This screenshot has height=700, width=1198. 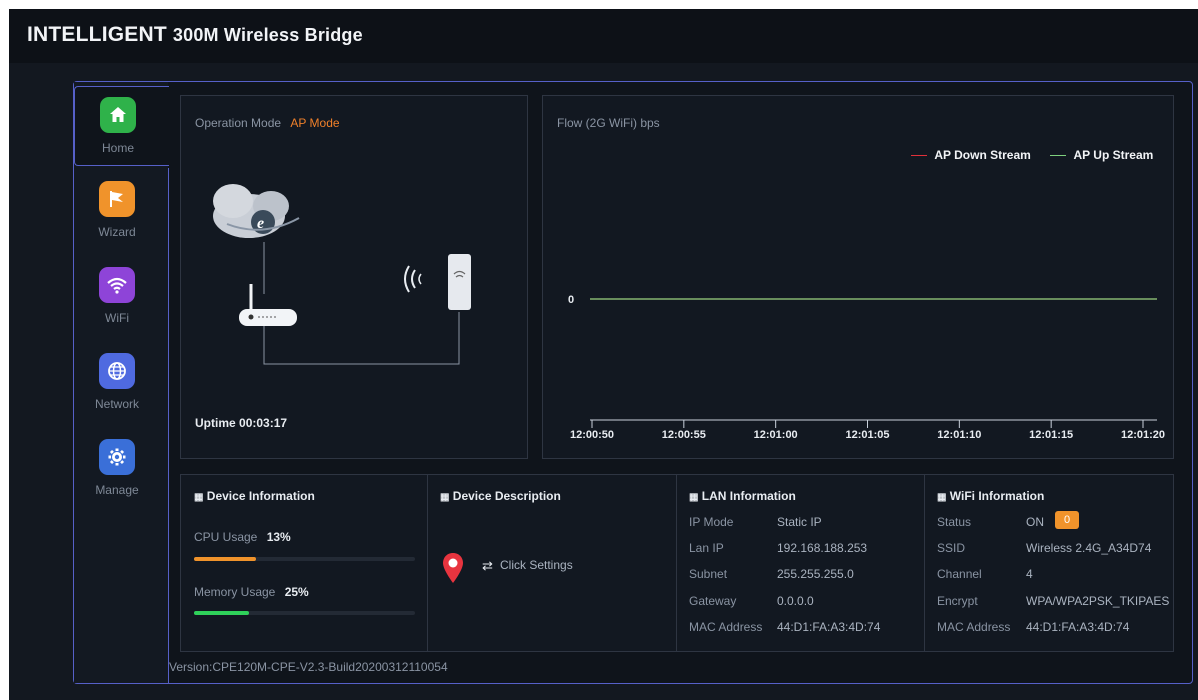 What do you see at coordinates (260, 496) in the screenshot?
I see `device-info-title-text: Device Information` at bounding box center [260, 496].